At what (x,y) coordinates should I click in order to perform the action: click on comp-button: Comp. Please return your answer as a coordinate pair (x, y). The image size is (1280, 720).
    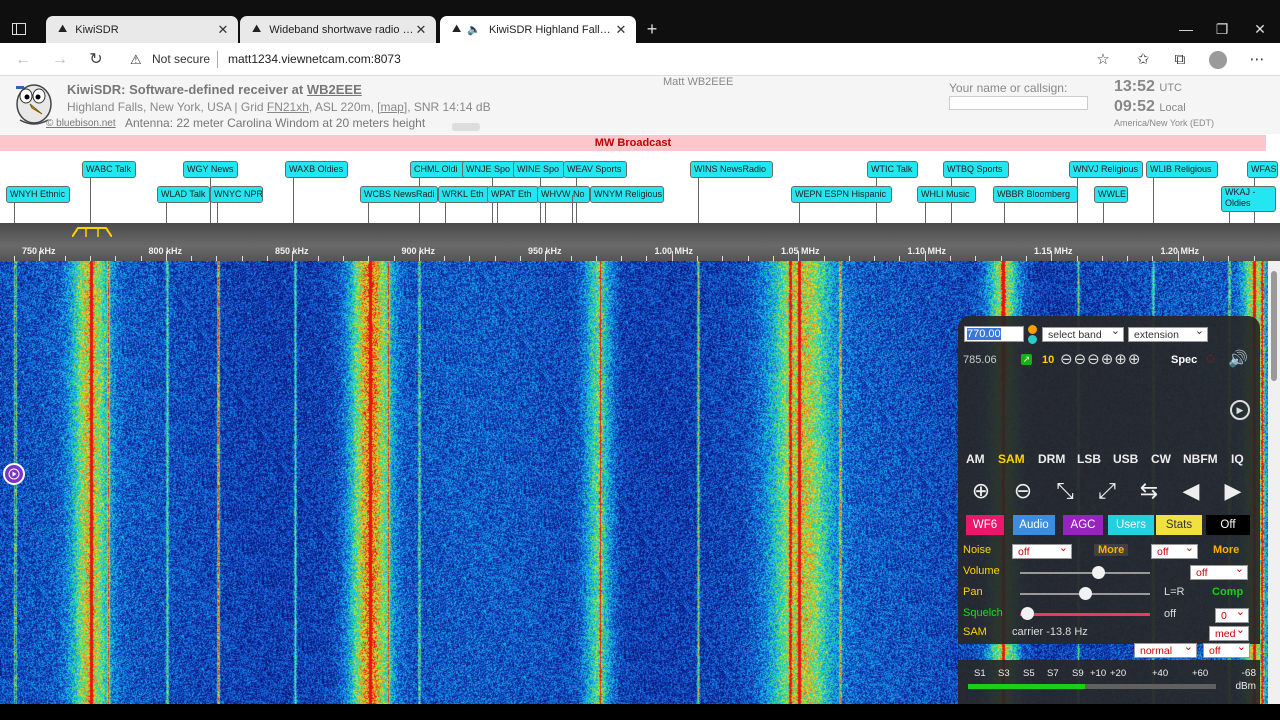
    Looking at the image, I should click on (1227, 592).